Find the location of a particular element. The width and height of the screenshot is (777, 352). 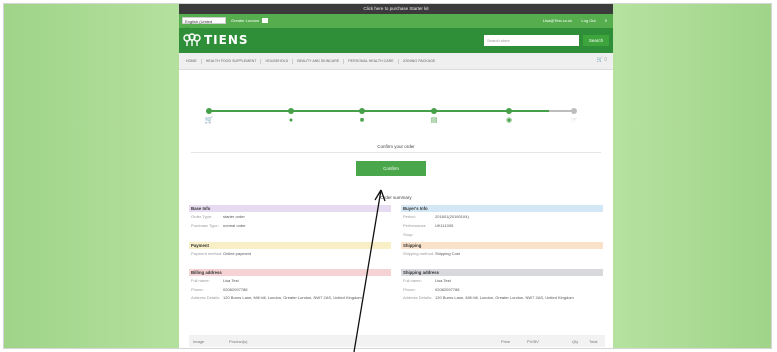

billing-address-label: Address Details: is located at coordinates (206, 297).